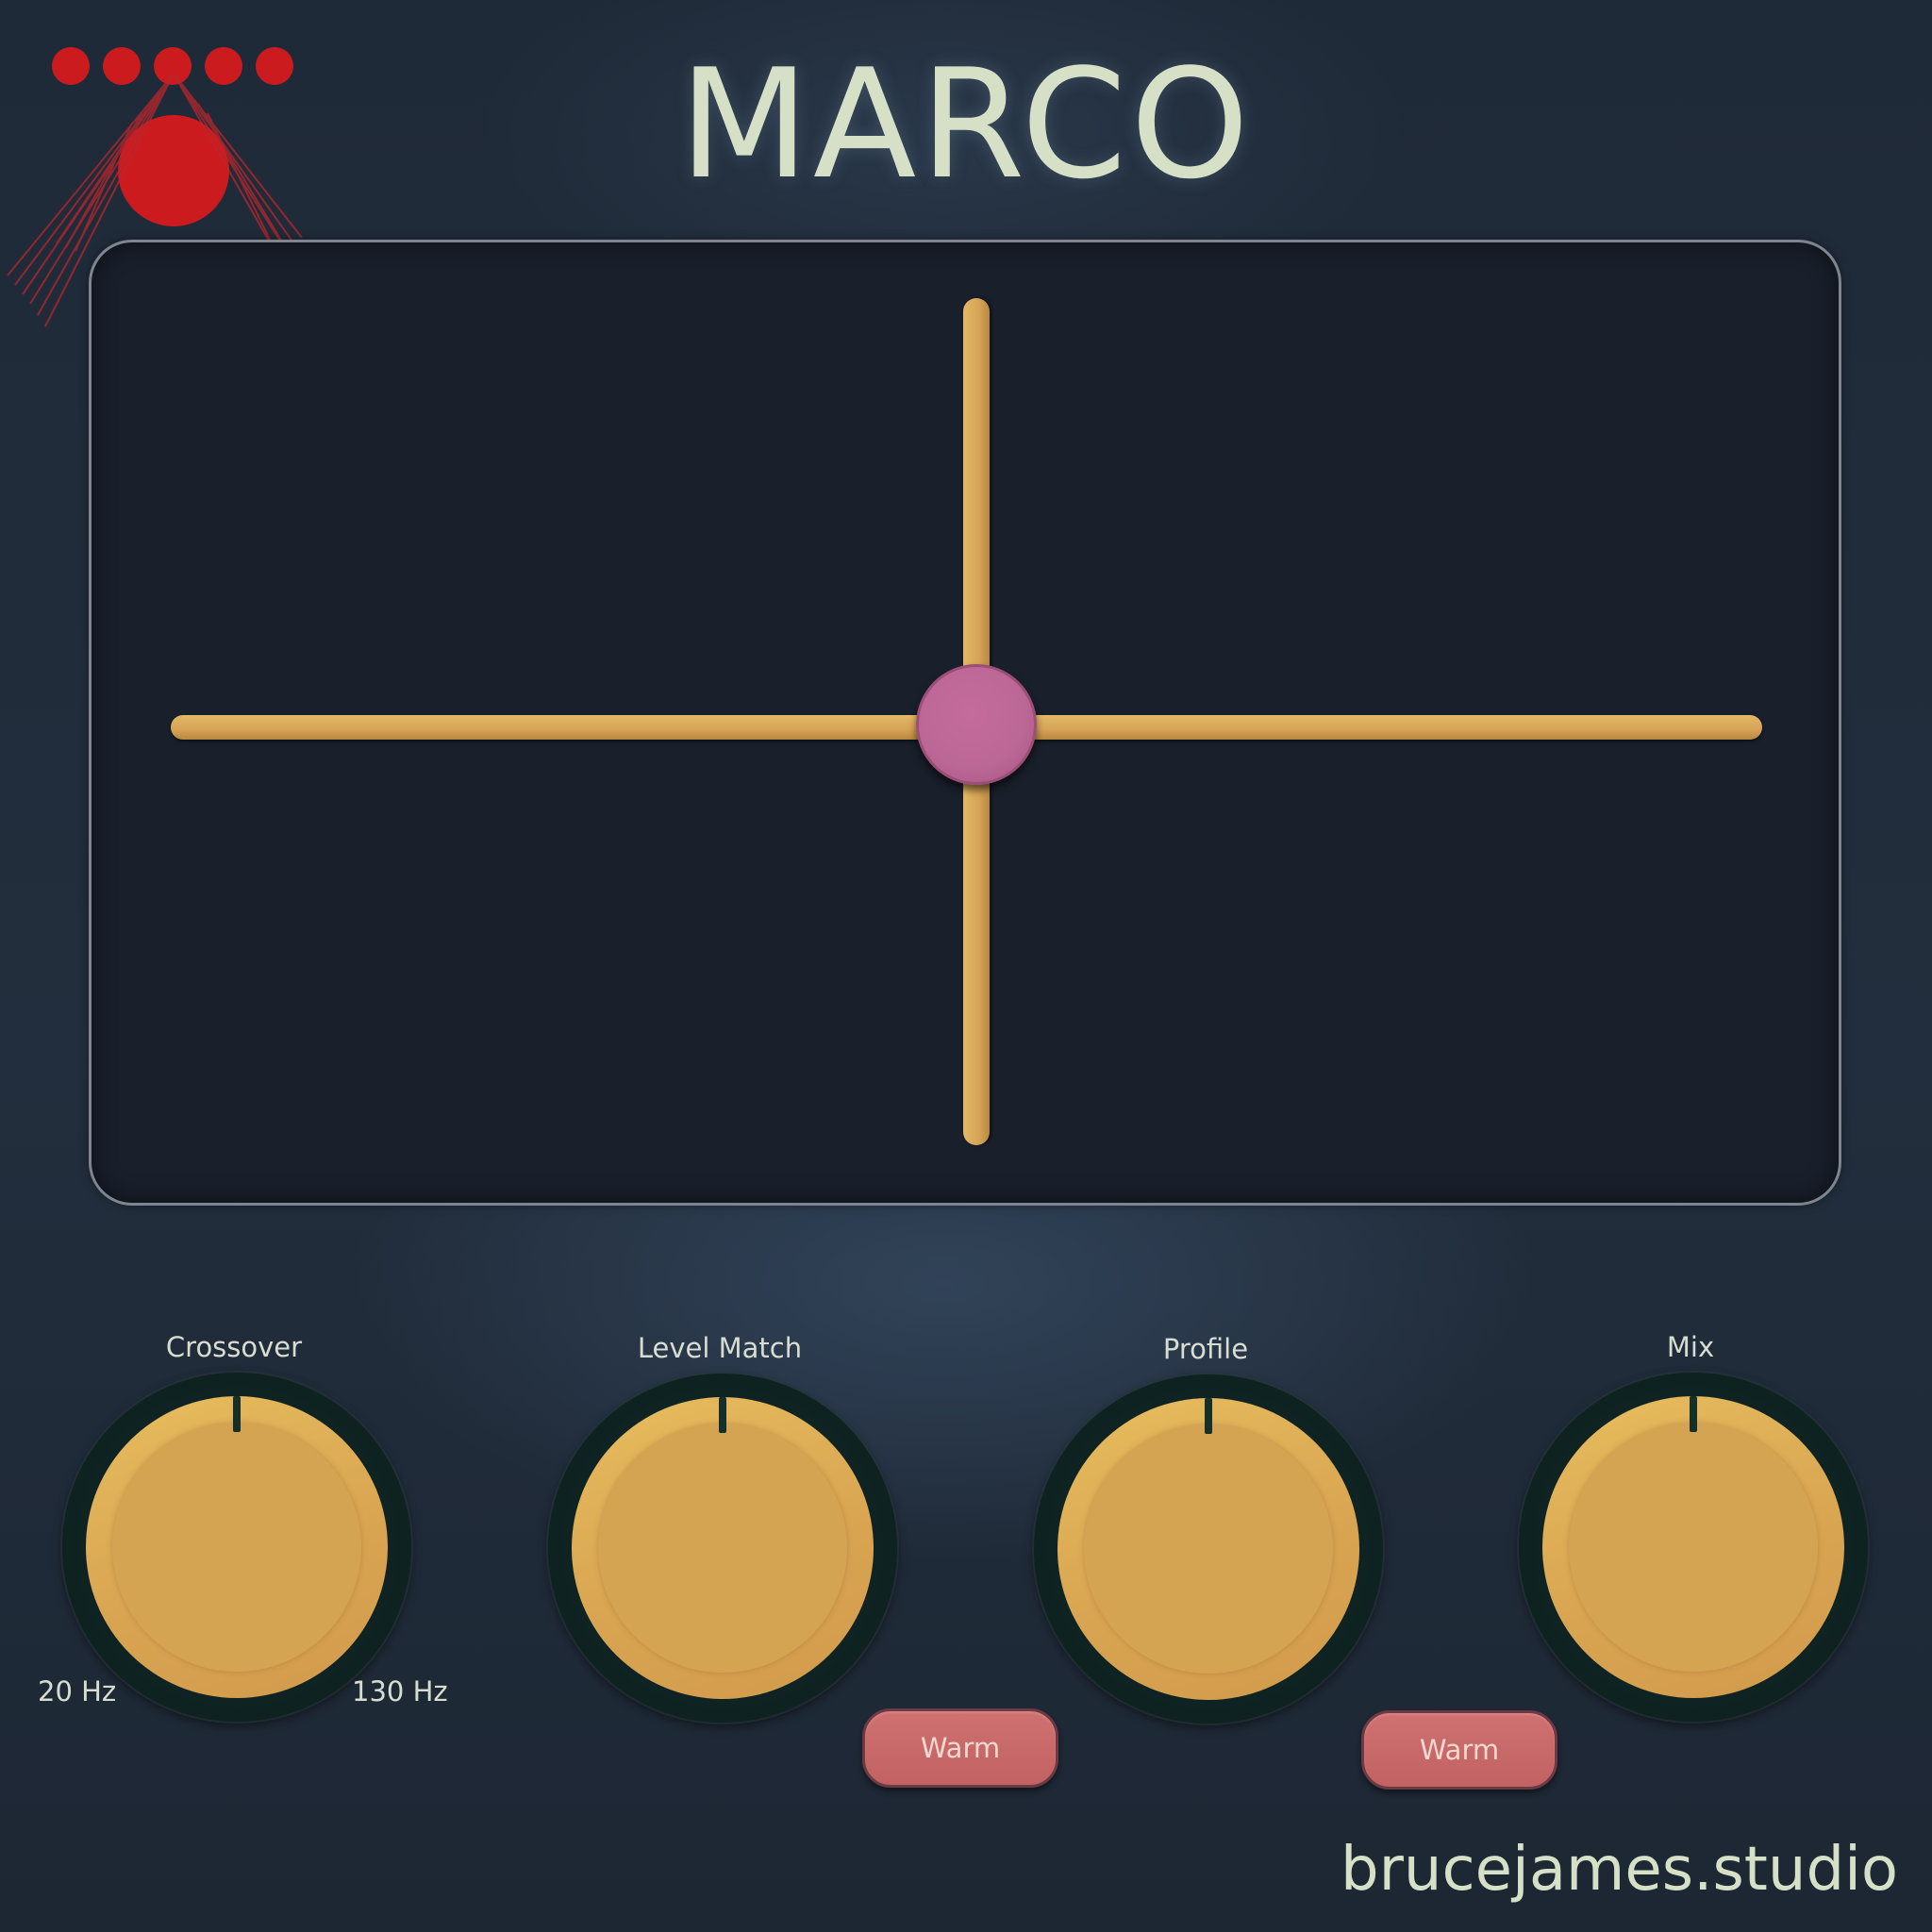  I want to click on knob-group-level-match: Level Match, so click(719, 1530).